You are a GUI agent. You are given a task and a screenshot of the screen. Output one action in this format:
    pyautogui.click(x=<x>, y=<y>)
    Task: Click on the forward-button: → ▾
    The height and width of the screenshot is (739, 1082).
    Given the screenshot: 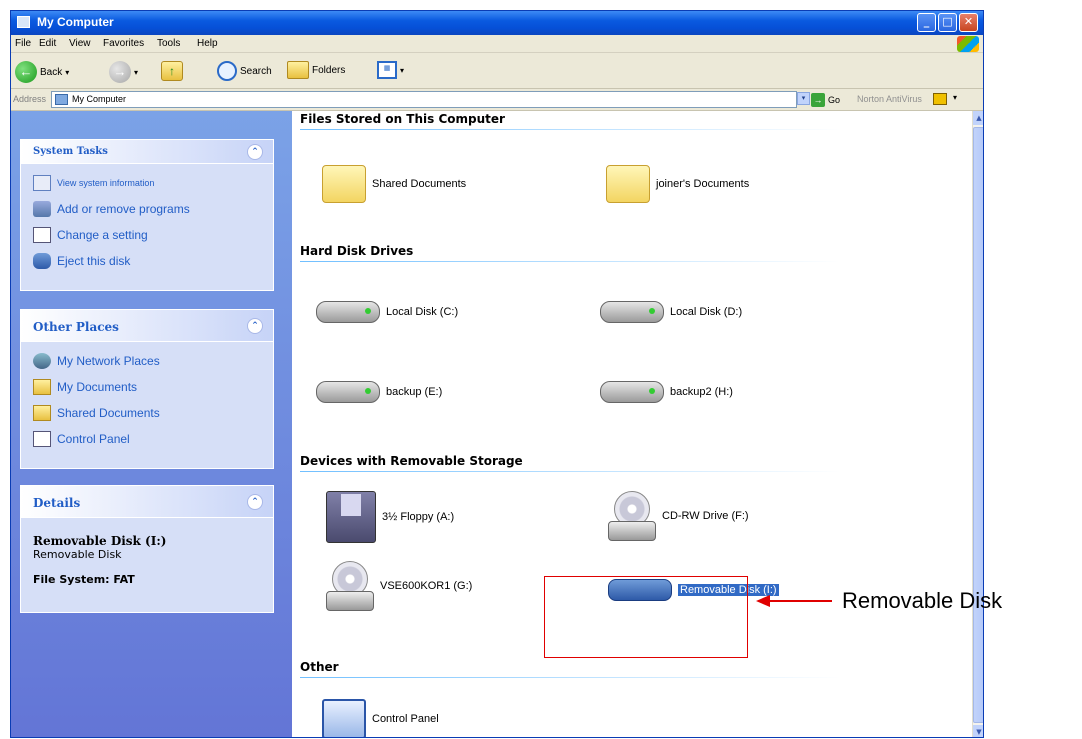 What is the action you would take?
    pyautogui.click(x=123, y=72)
    